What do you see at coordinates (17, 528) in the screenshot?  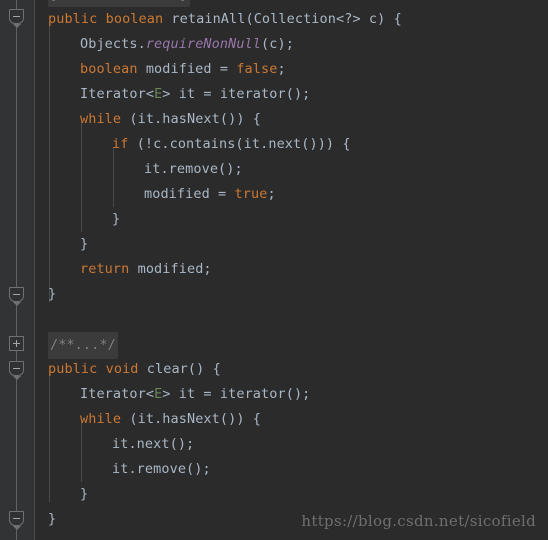 I see `fold-collapse-clear-end-tip-icon` at bounding box center [17, 528].